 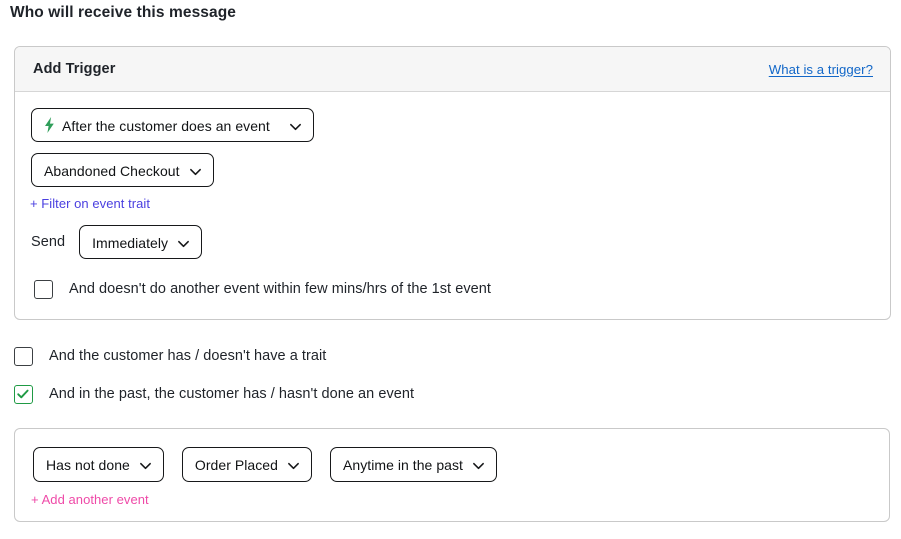 I want to click on send-timing-label: Immediately, so click(x=130, y=242).